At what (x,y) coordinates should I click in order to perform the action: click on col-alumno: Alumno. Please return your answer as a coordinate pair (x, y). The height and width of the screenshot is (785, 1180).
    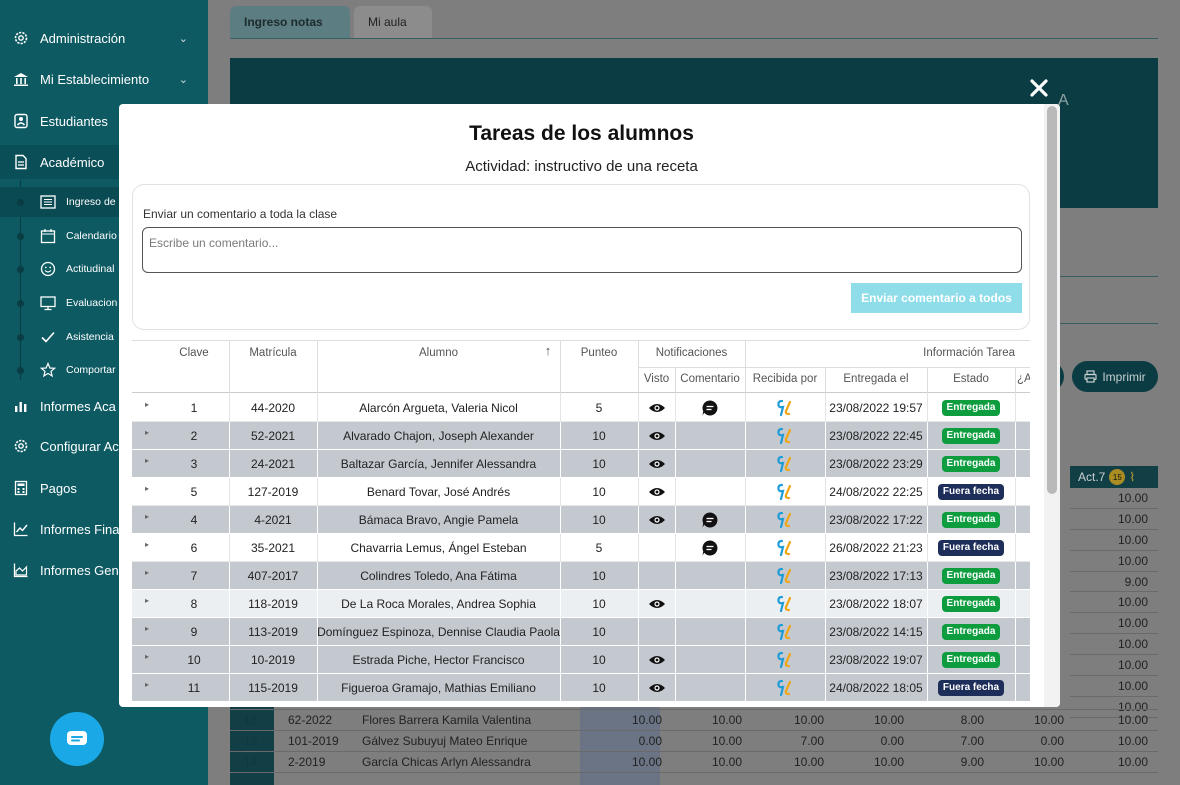
    Looking at the image, I should click on (438, 353).